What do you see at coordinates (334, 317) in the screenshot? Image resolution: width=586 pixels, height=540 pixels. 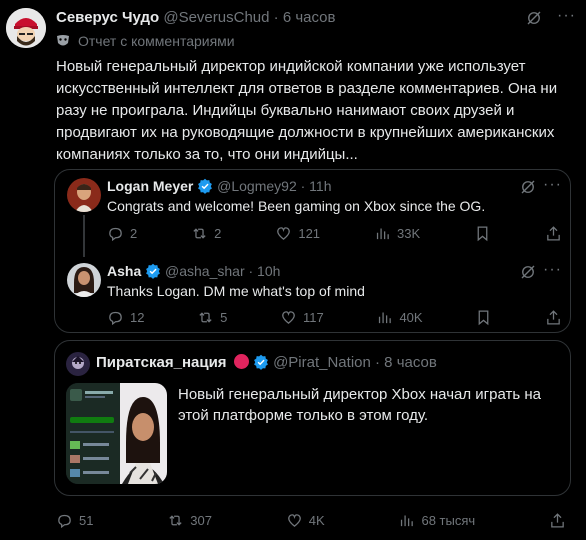 I see `reply-actions: 12 5 117 40K` at bounding box center [334, 317].